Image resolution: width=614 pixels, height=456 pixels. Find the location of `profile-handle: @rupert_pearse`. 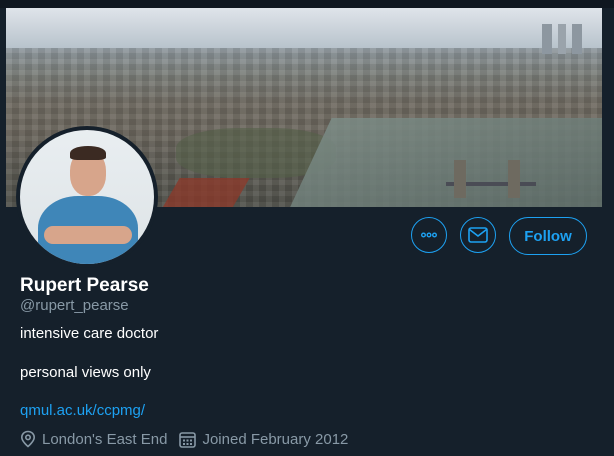

profile-handle: @rupert_pearse is located at coordinates (74, 305).